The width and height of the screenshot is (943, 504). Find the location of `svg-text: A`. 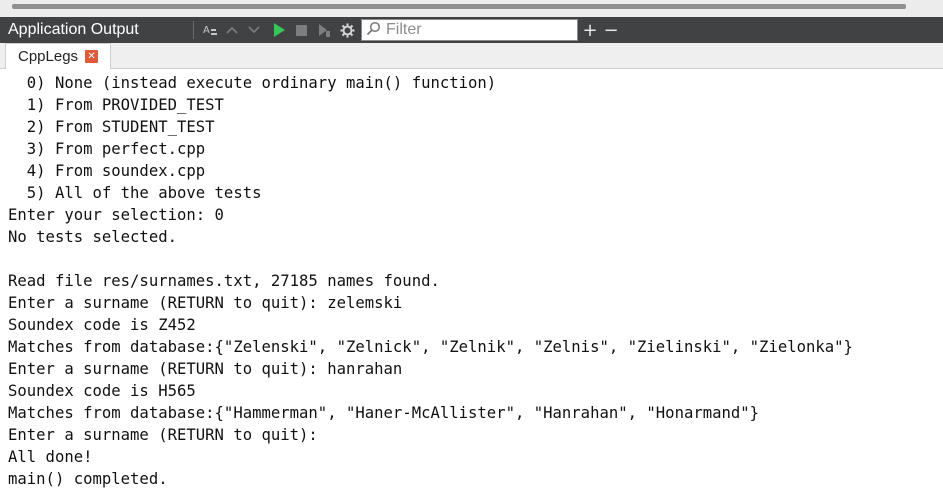

svg-text: A is located at coordinates (206, 30).